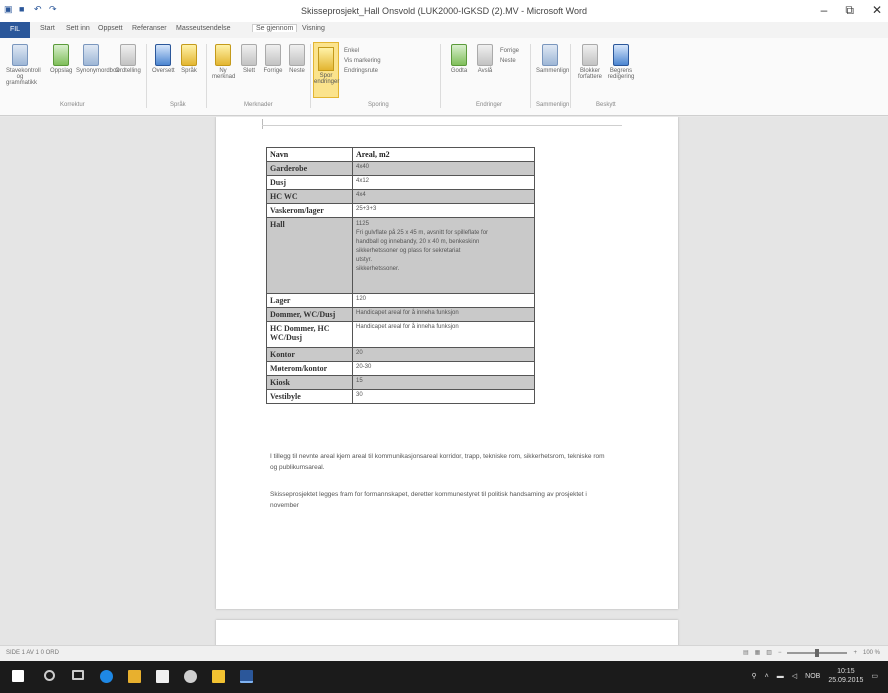  Describe the element at coordinates (846, 671) in the screenshot. I see `clock-time: 10:15` at that location.